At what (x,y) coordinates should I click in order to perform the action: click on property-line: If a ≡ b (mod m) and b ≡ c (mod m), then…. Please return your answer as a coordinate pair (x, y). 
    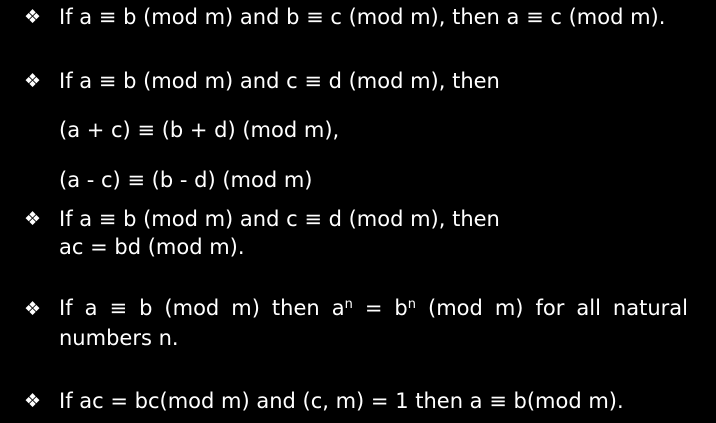
    Looking at the image, I should click on (362, 17).